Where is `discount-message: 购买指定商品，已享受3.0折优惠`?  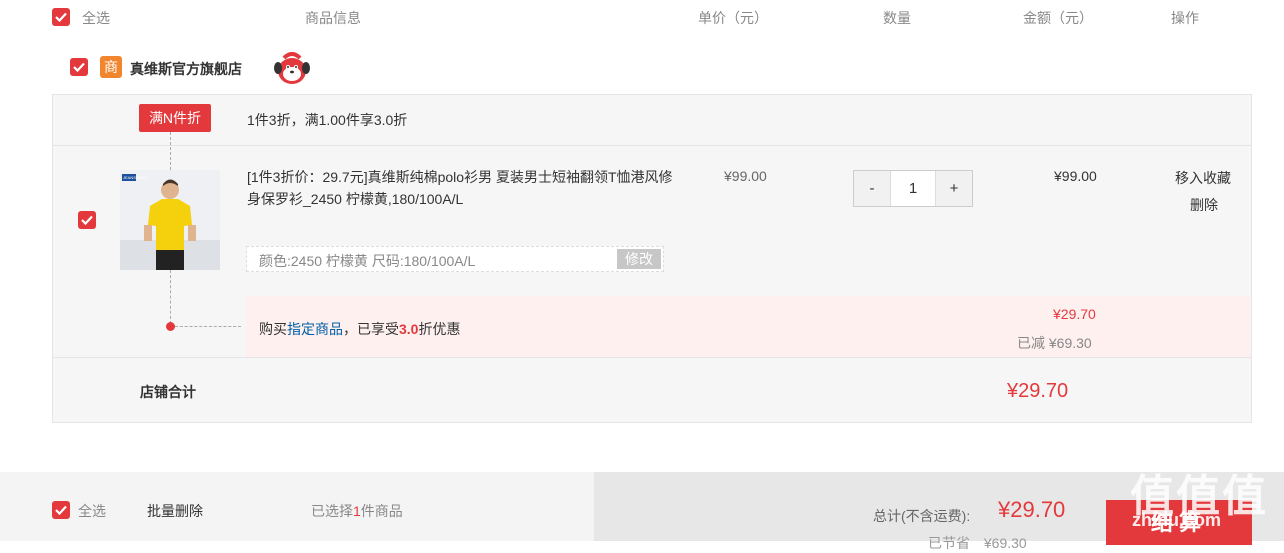
discount-message: 购买指定商品，已享受3.0折优惠 is located at coordinates (359, 329).